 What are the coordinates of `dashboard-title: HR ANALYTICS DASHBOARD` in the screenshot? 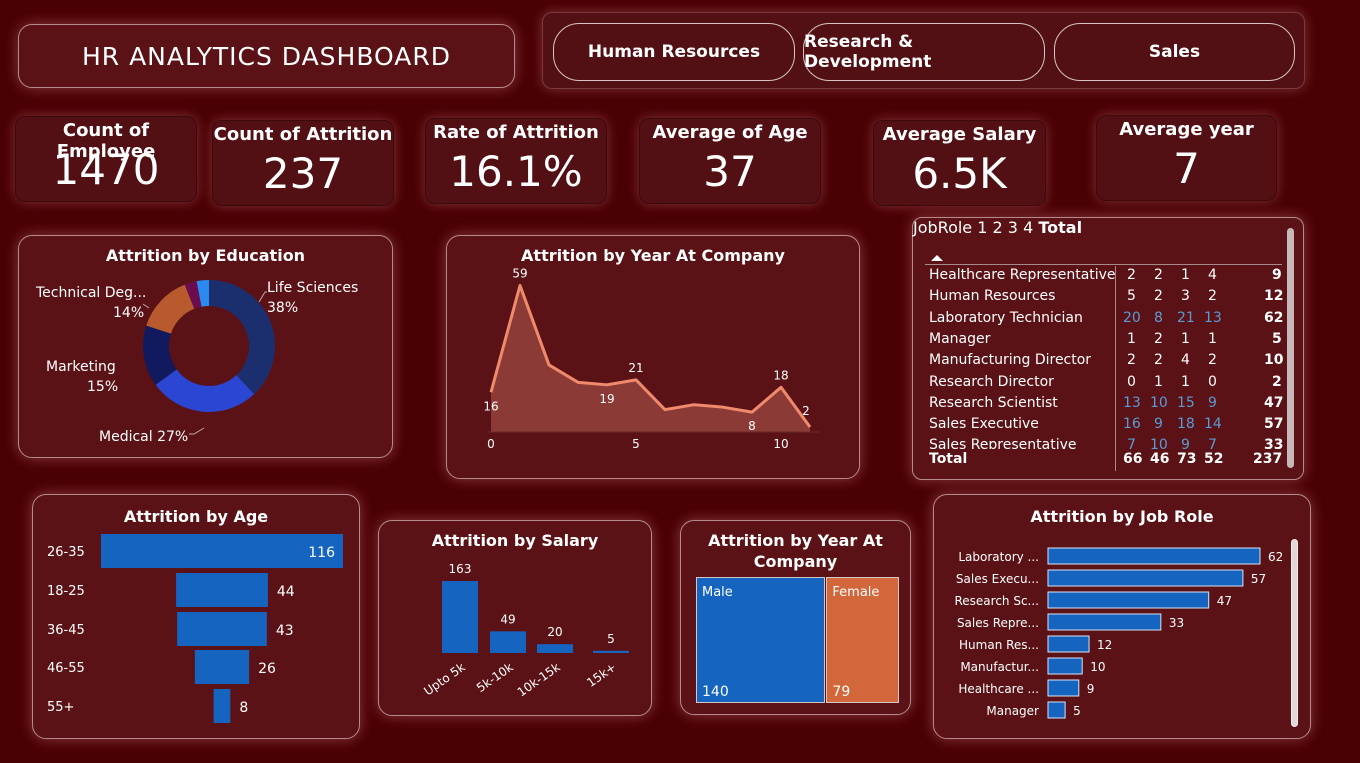 It's located at (266, 56).